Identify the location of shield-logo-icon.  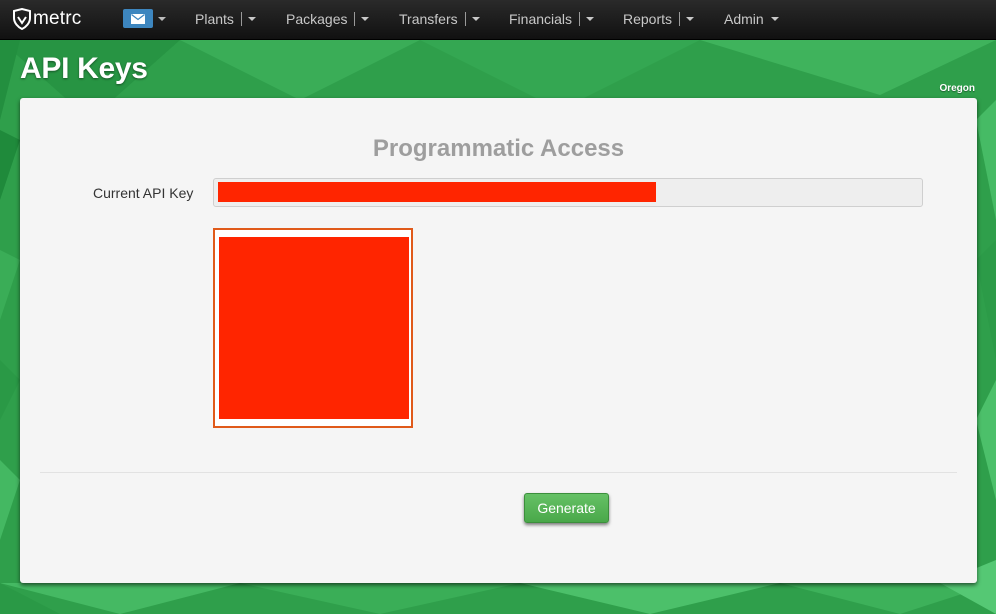
(22, 19).